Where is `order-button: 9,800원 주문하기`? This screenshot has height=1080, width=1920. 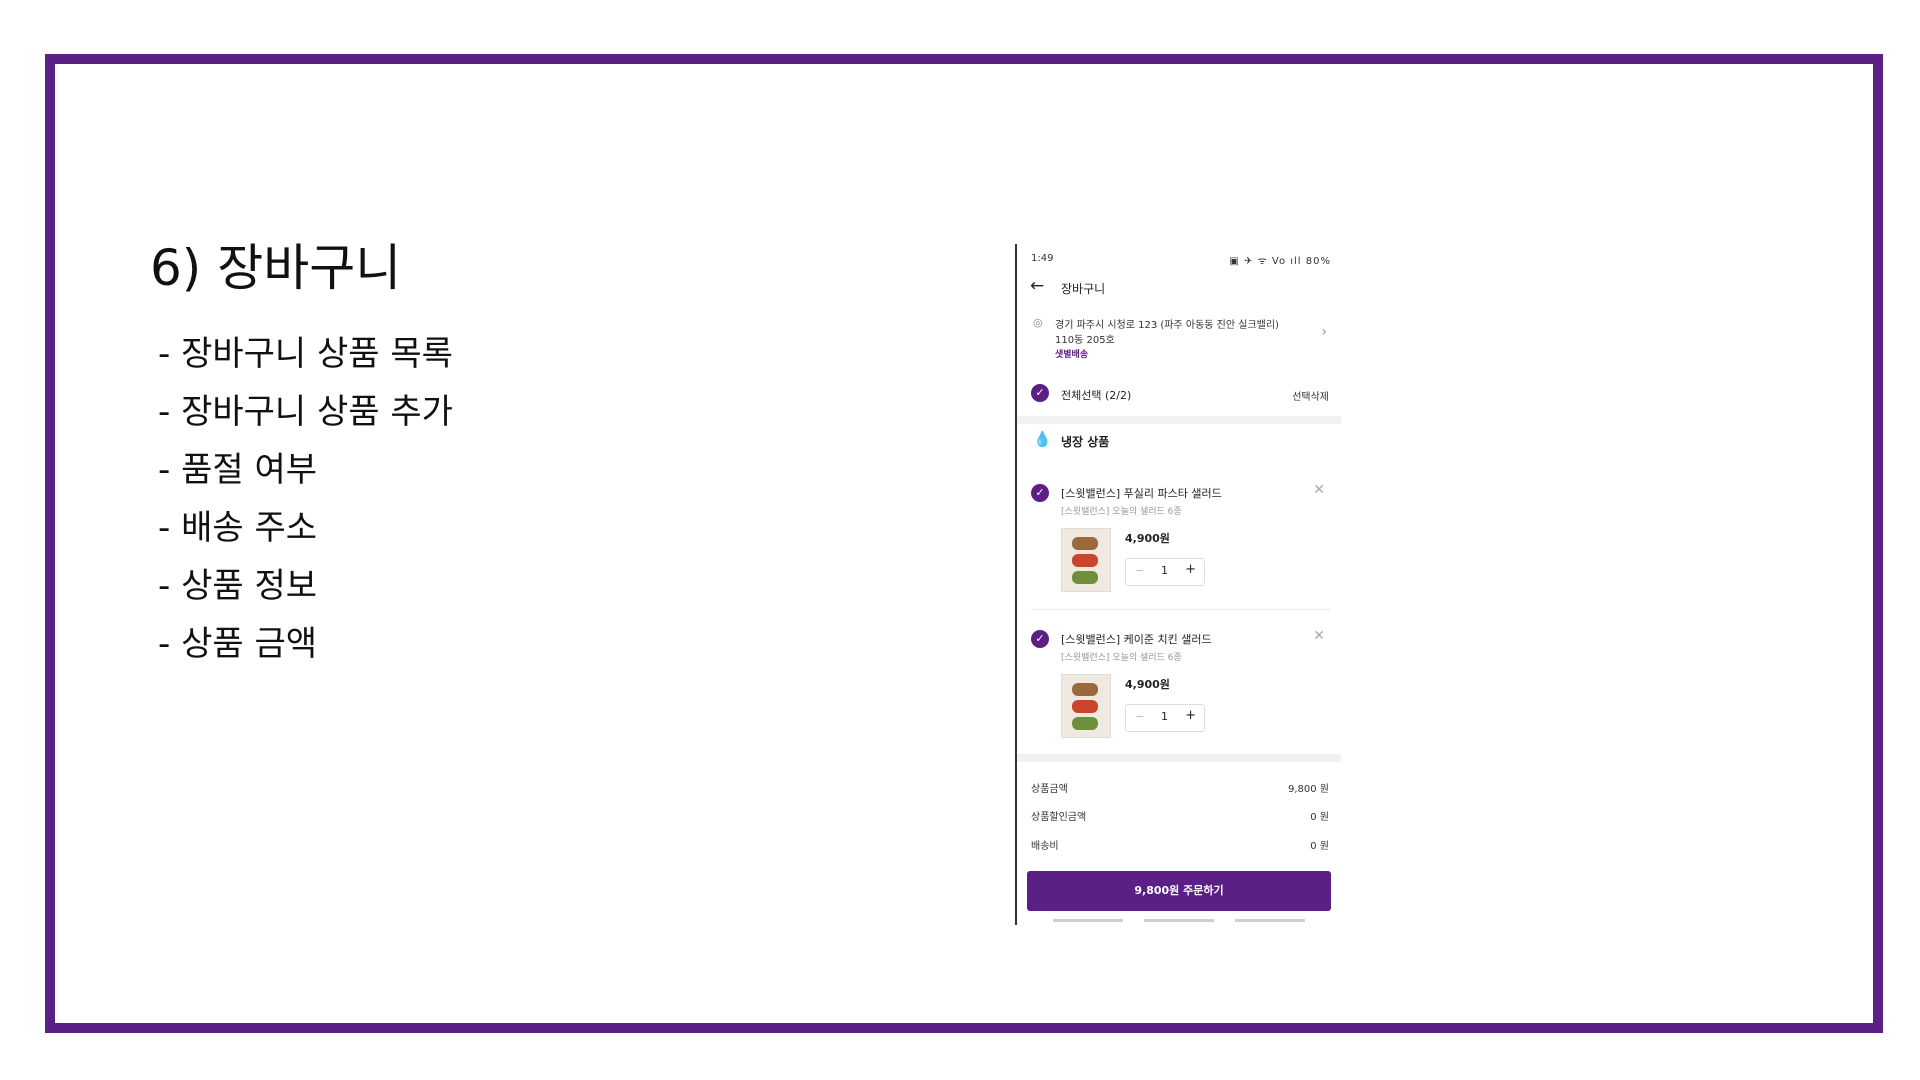 order-button: 9,800원 주문하기 is located at coordinates (1179, 891).